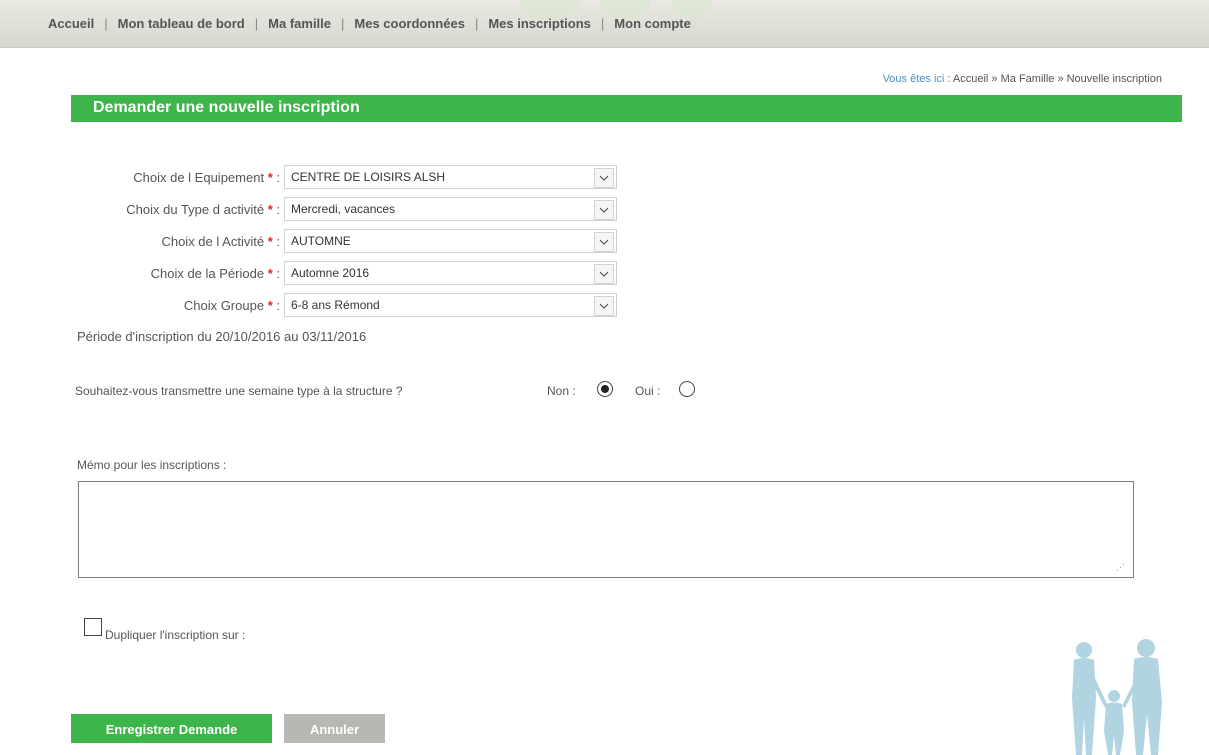 The height and width of the screenshot is (755, 1209). Describe the element at coordinates (561, 391) in the screenshot. I see `radio-label-non: Non :` at that location.